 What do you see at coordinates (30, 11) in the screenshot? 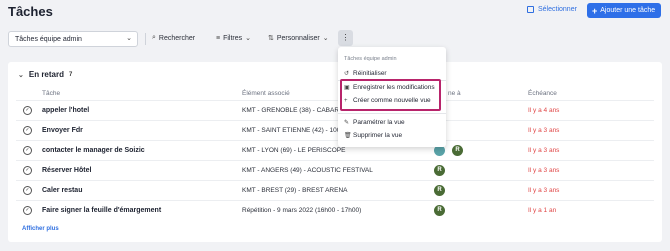
I see `page-title: Tâches` at bounding box center [30, 11].